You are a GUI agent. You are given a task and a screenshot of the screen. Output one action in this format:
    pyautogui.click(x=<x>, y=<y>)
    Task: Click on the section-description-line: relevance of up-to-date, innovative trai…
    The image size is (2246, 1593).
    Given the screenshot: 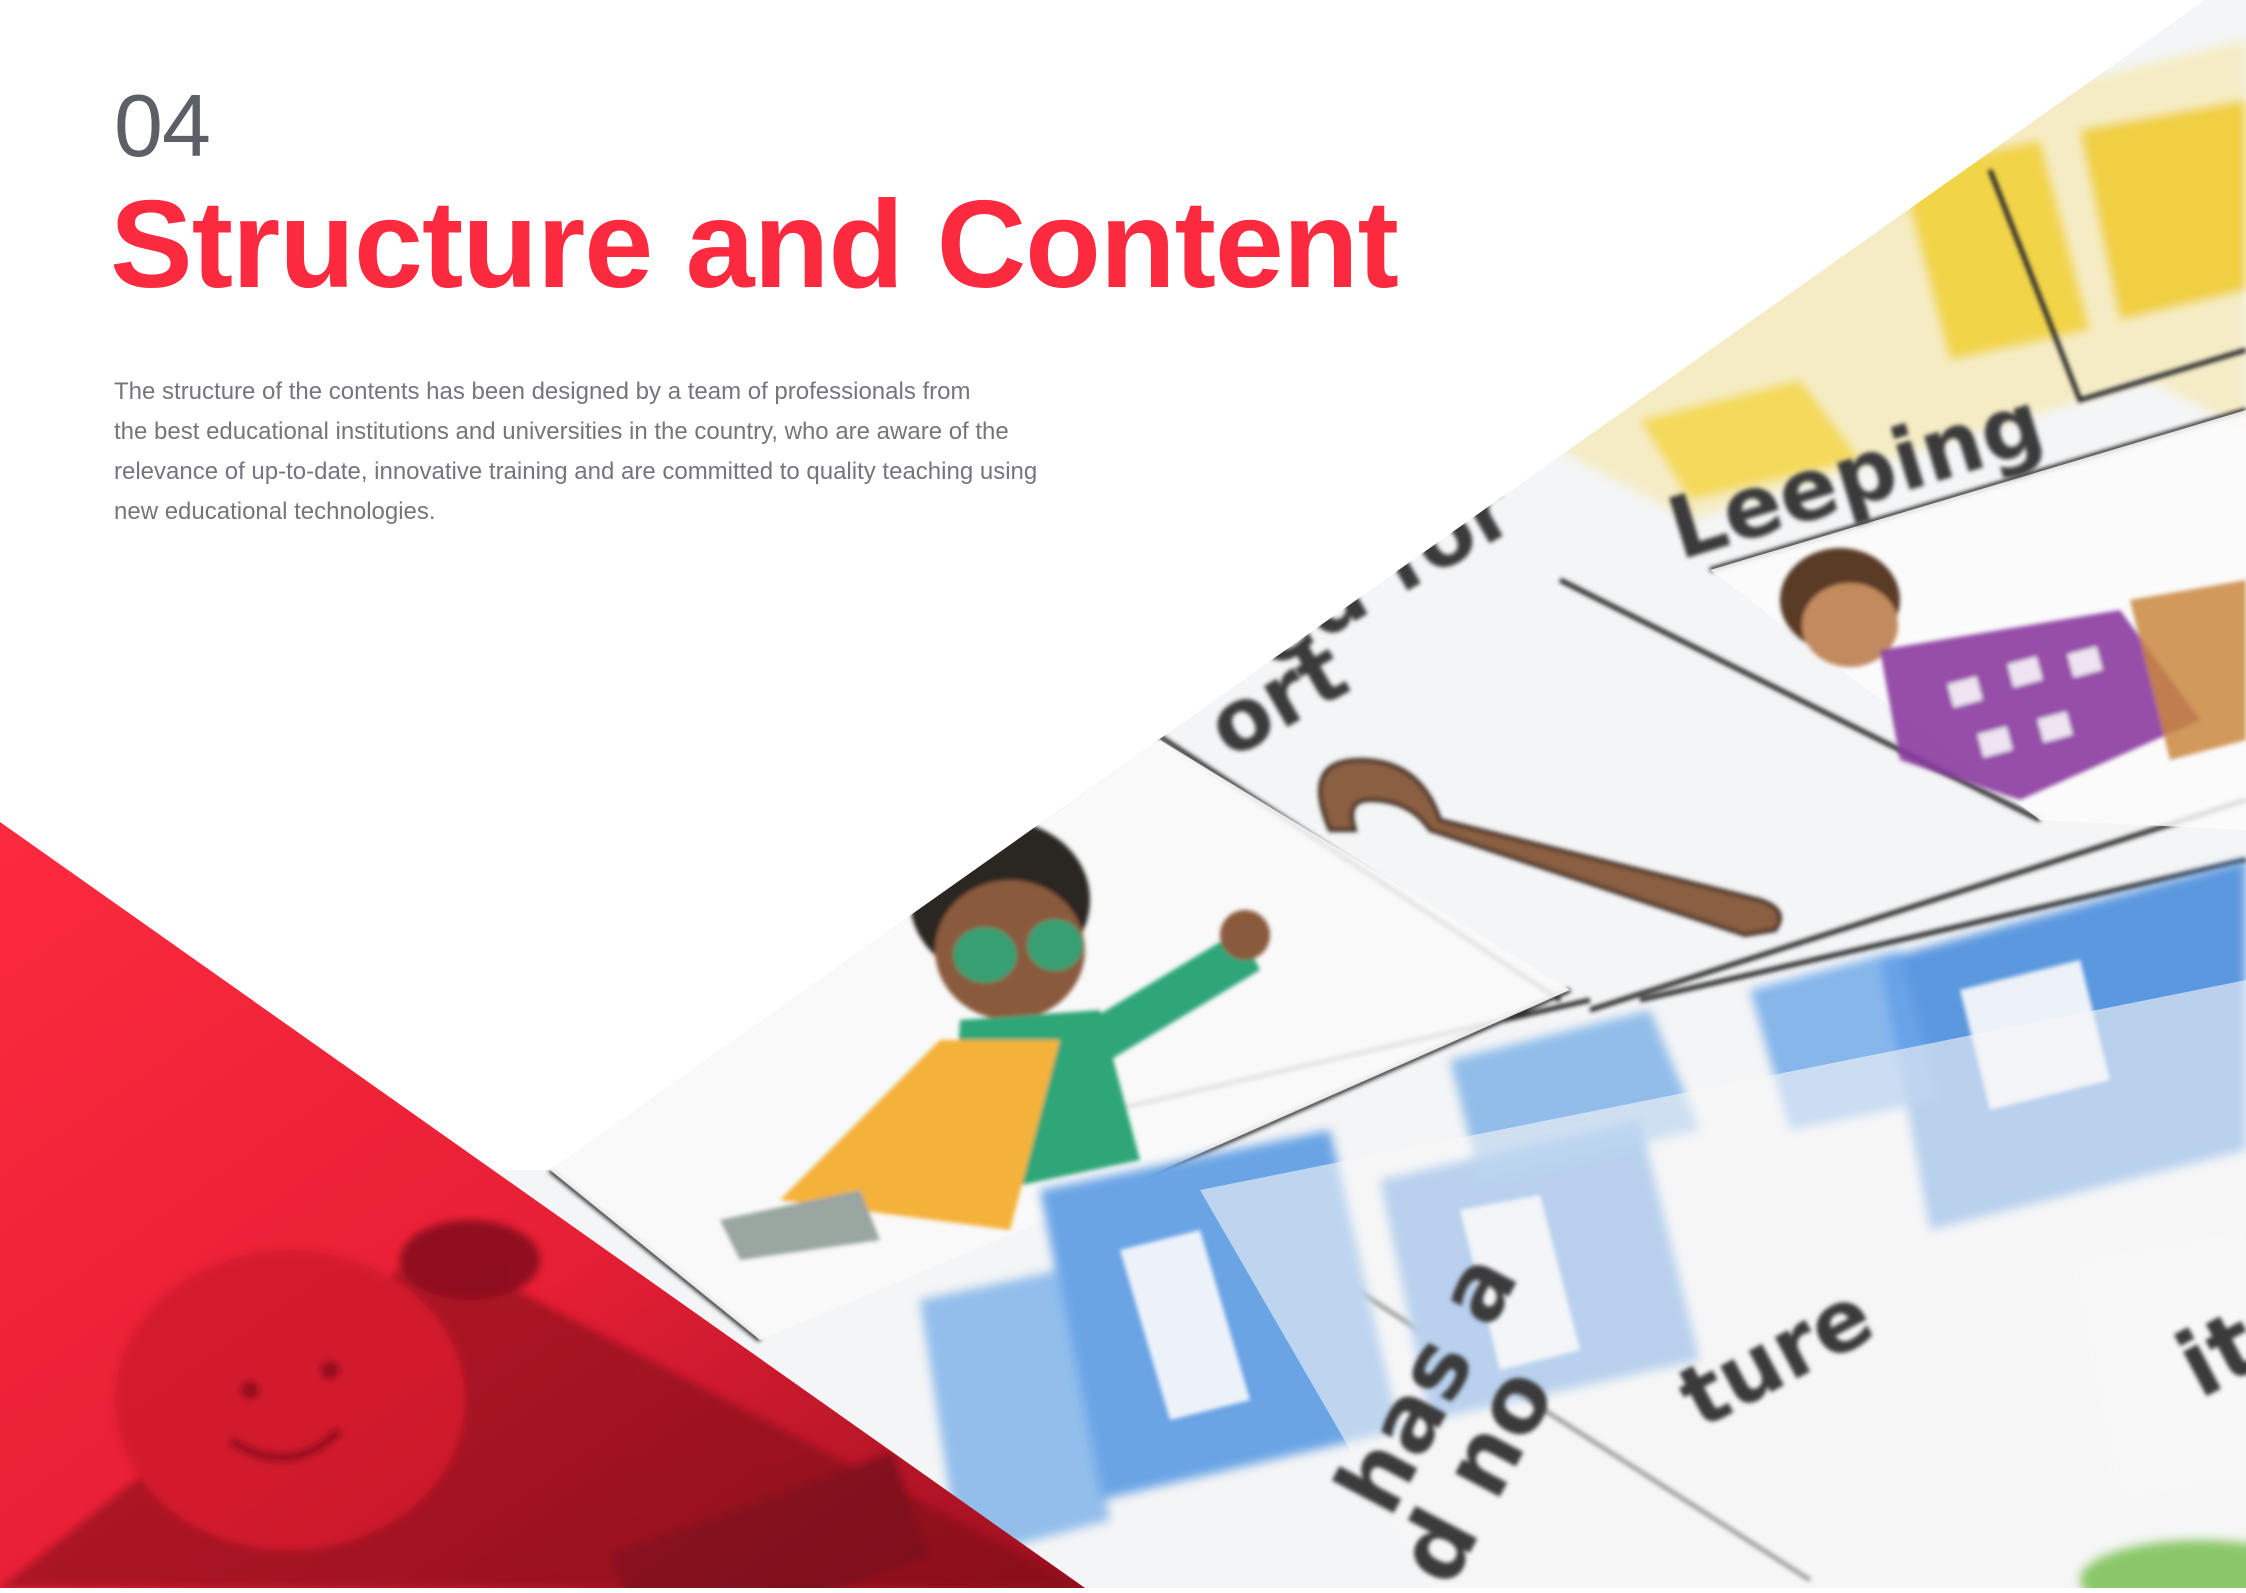 What is the action you would take?
    pyautogui.click(x=576, y=472)
    